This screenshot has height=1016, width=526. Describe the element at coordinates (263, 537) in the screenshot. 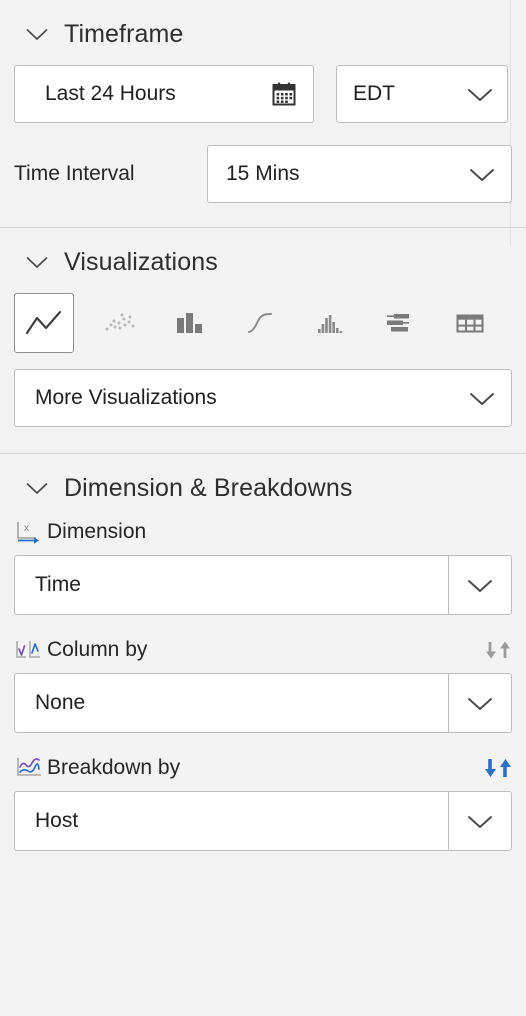

I see `dimension-label-row: x Dimension` at that location.